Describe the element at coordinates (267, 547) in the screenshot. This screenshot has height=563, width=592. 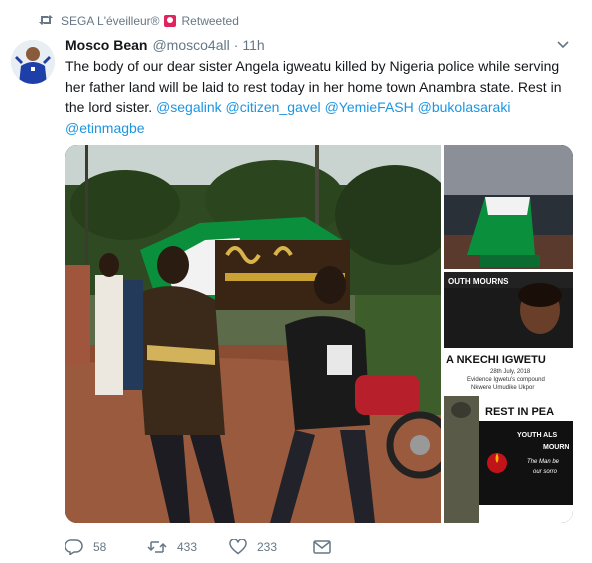
I see `like-count: 233` at that location.